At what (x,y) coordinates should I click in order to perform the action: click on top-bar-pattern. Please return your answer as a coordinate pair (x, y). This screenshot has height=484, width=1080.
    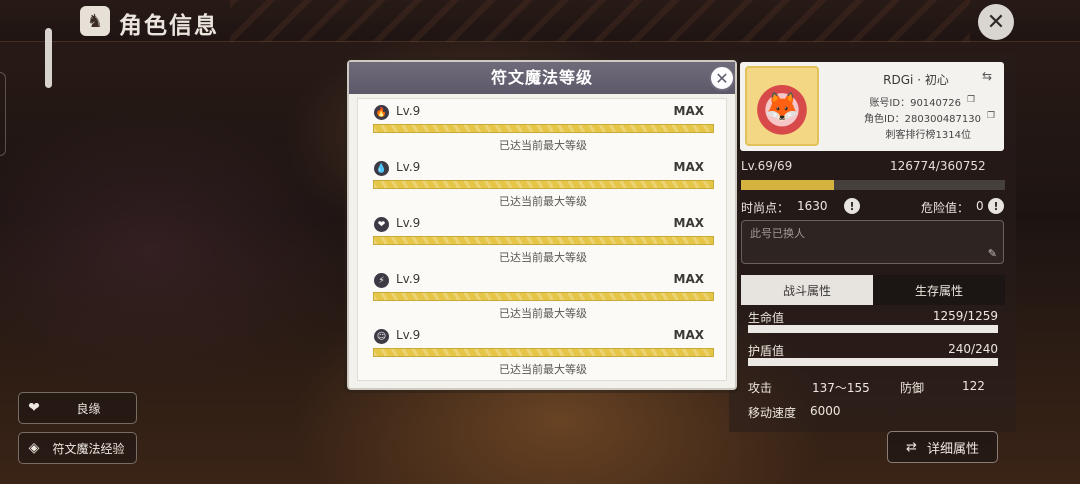
    Looking at the image, I should click on (600, 21).